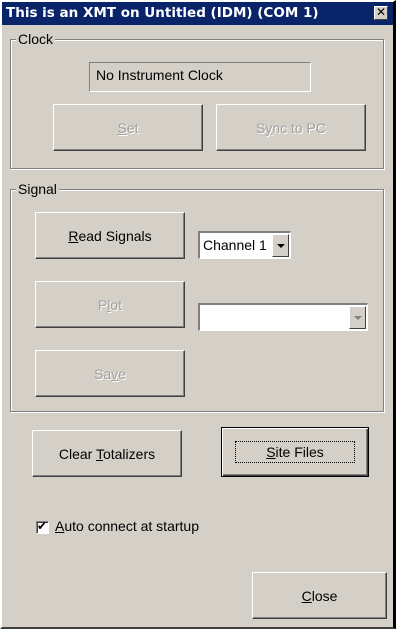 Image resolution: width=396 pixels, height=629 pixels. Describe the element at coordinates (159, 75) in the screenshot. I see `clock-status-text: No Instrument Clock` at that location.